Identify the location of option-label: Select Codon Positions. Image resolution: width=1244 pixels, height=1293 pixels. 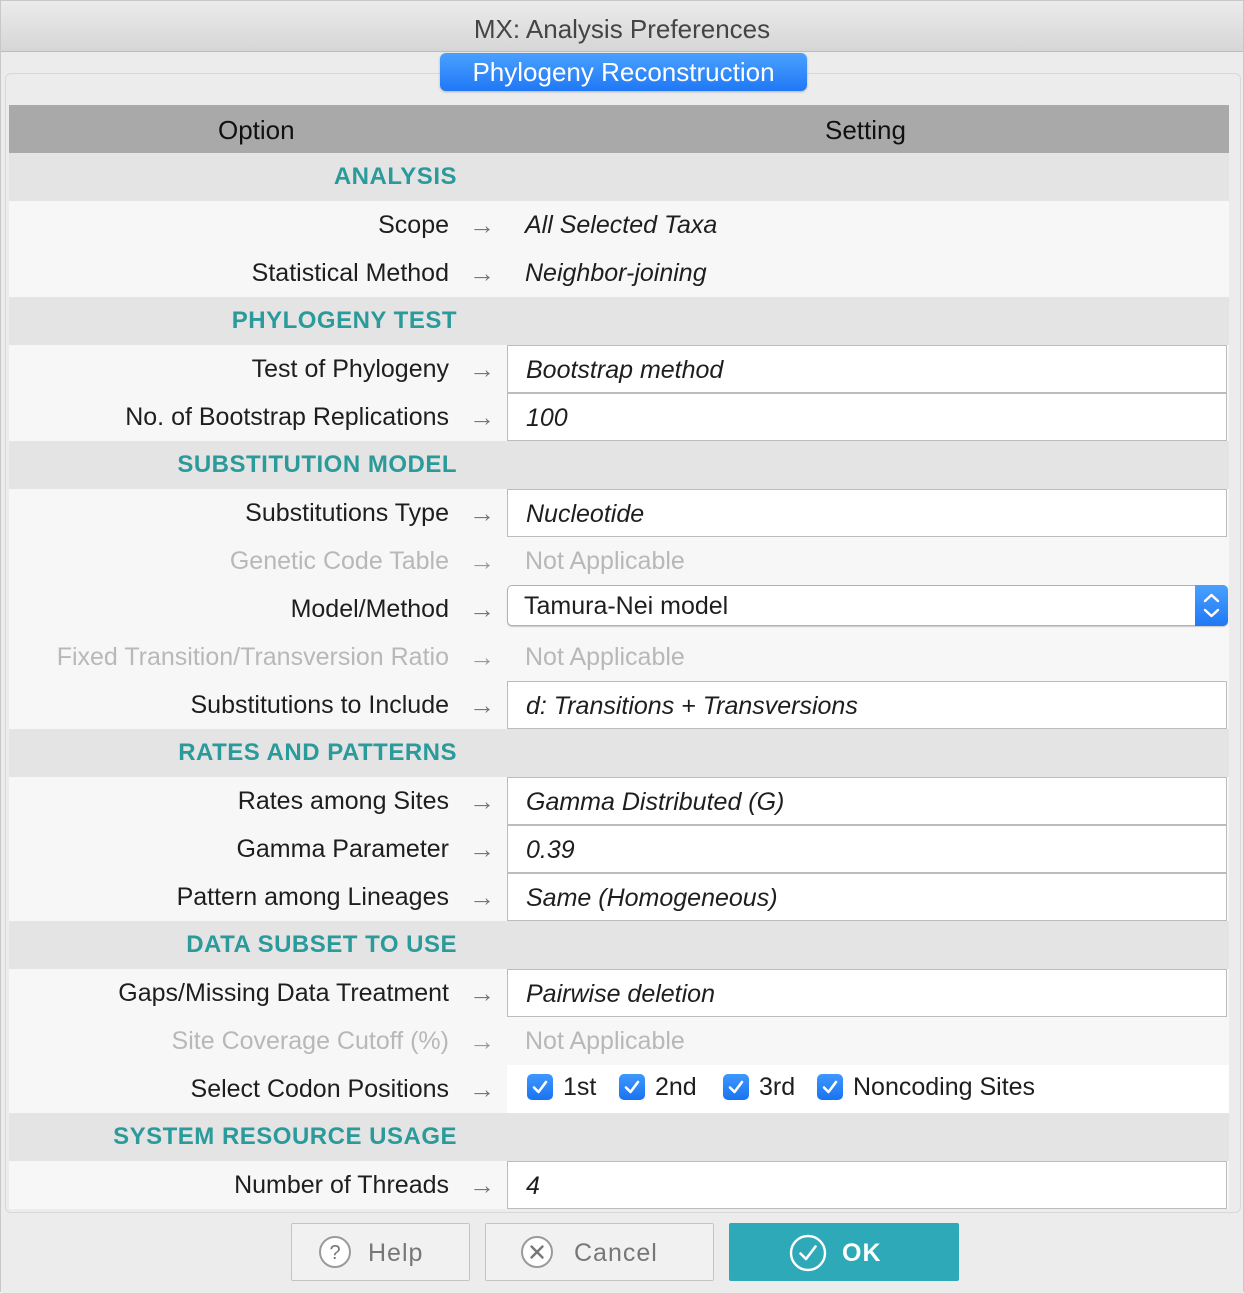
(319, 1089).